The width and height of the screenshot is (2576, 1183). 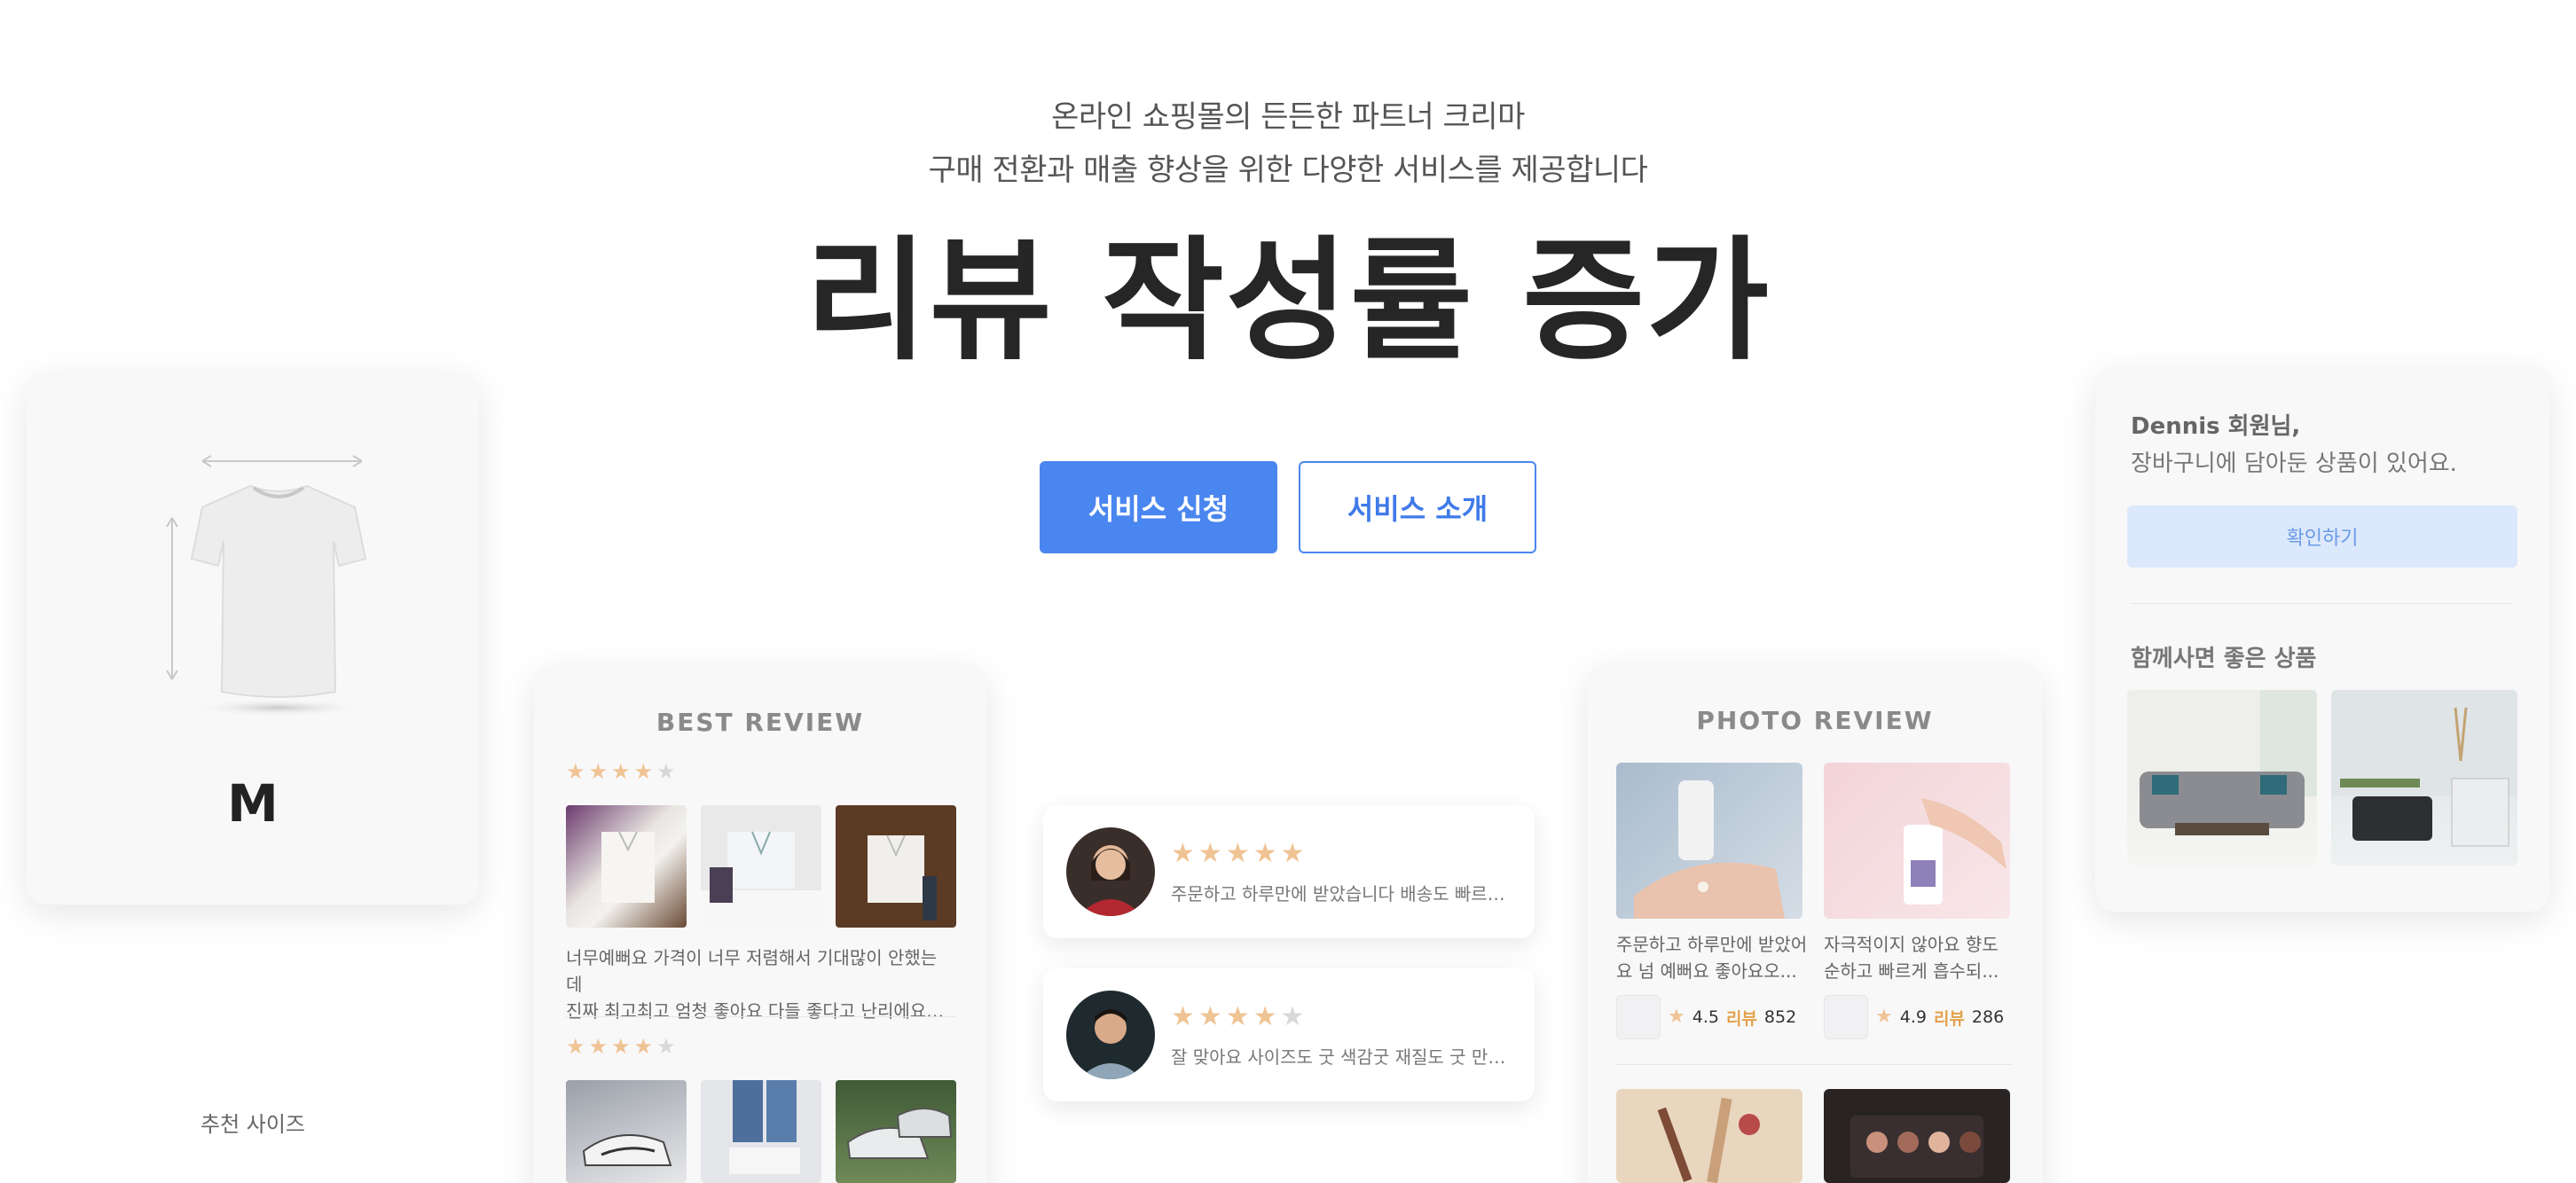 I want to click on service-intro-button: 서비스 소개, so click(x=1417, y=507).